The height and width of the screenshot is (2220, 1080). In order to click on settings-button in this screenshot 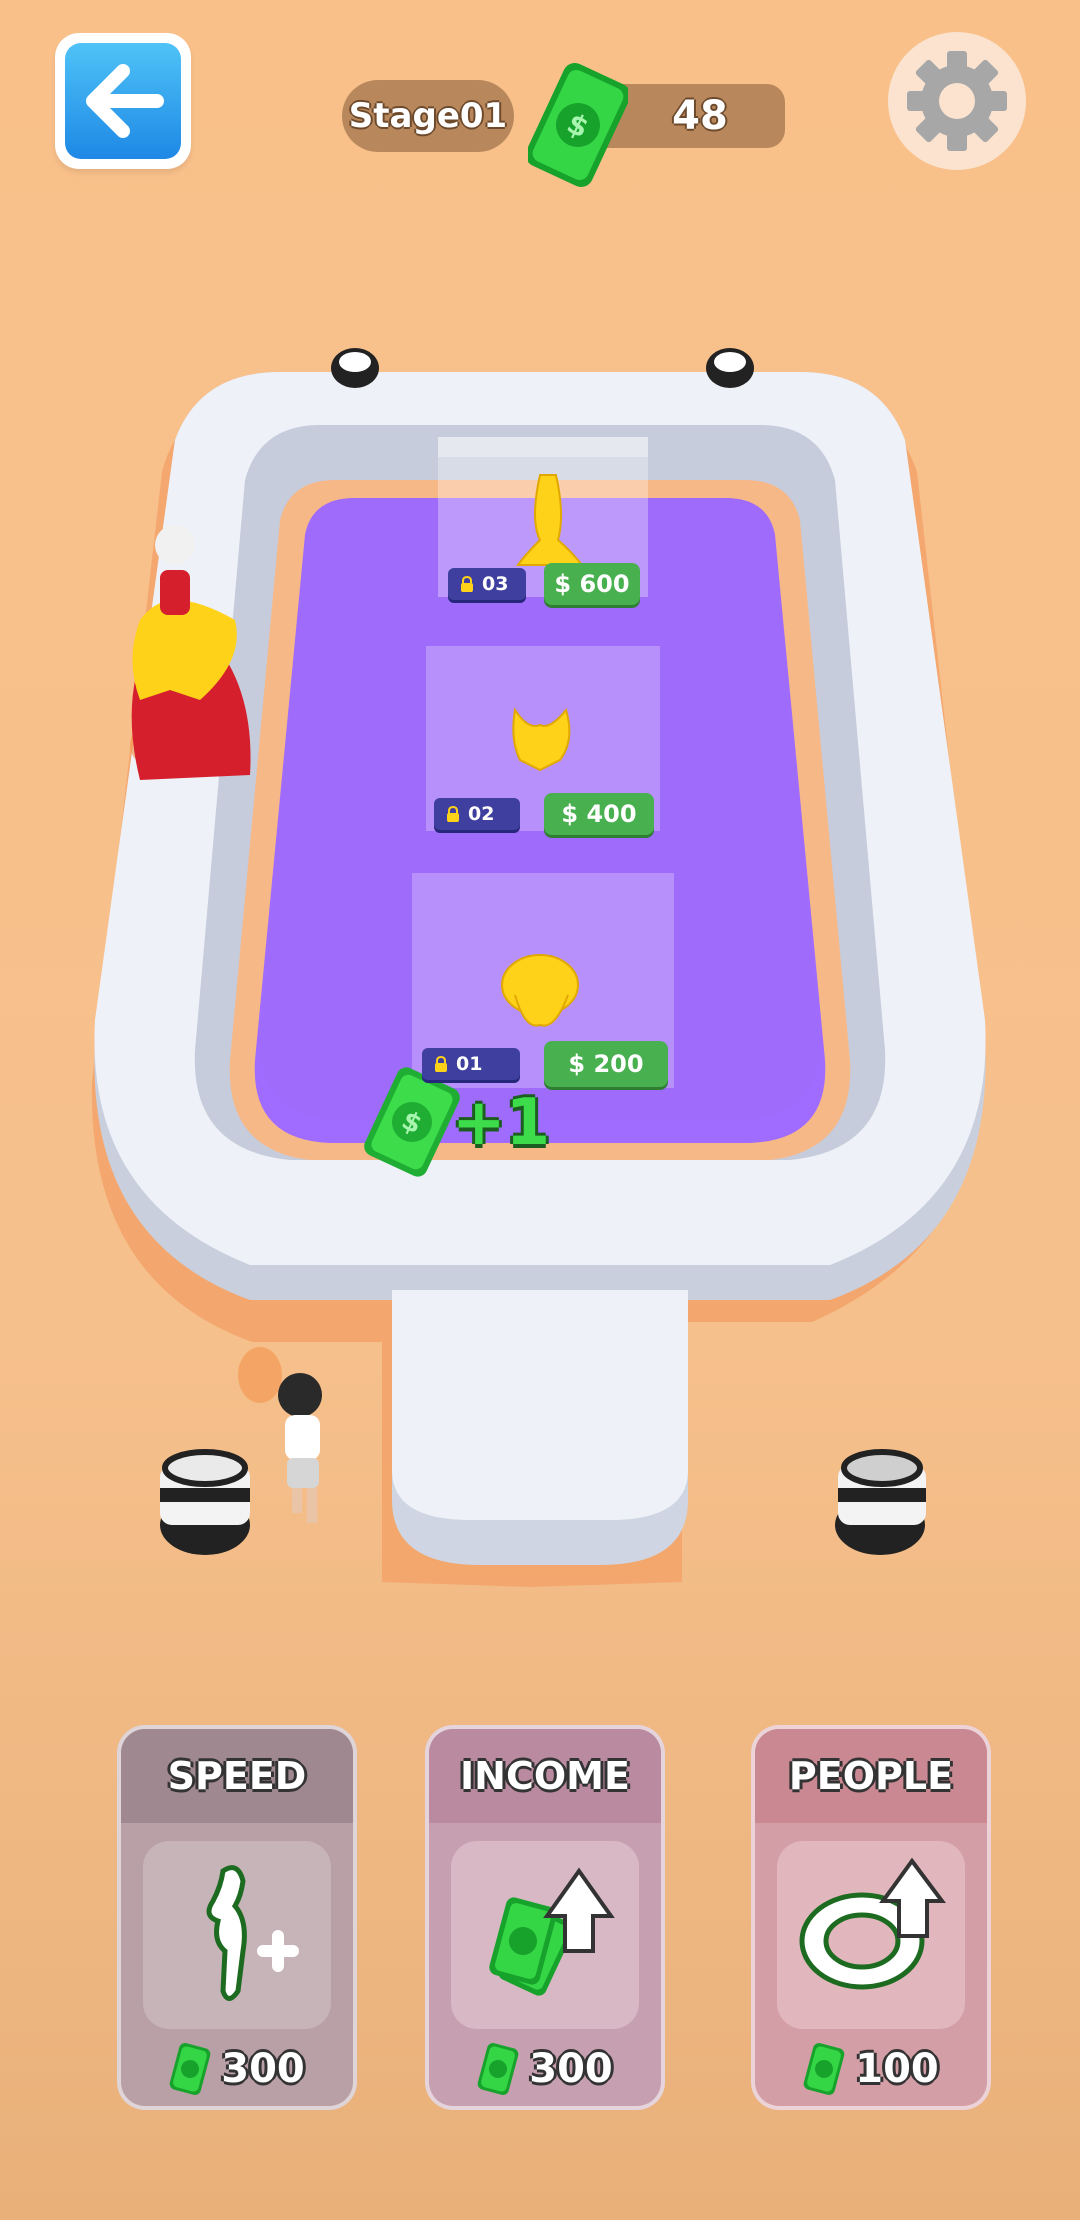, I will do `click(957, 101)`.